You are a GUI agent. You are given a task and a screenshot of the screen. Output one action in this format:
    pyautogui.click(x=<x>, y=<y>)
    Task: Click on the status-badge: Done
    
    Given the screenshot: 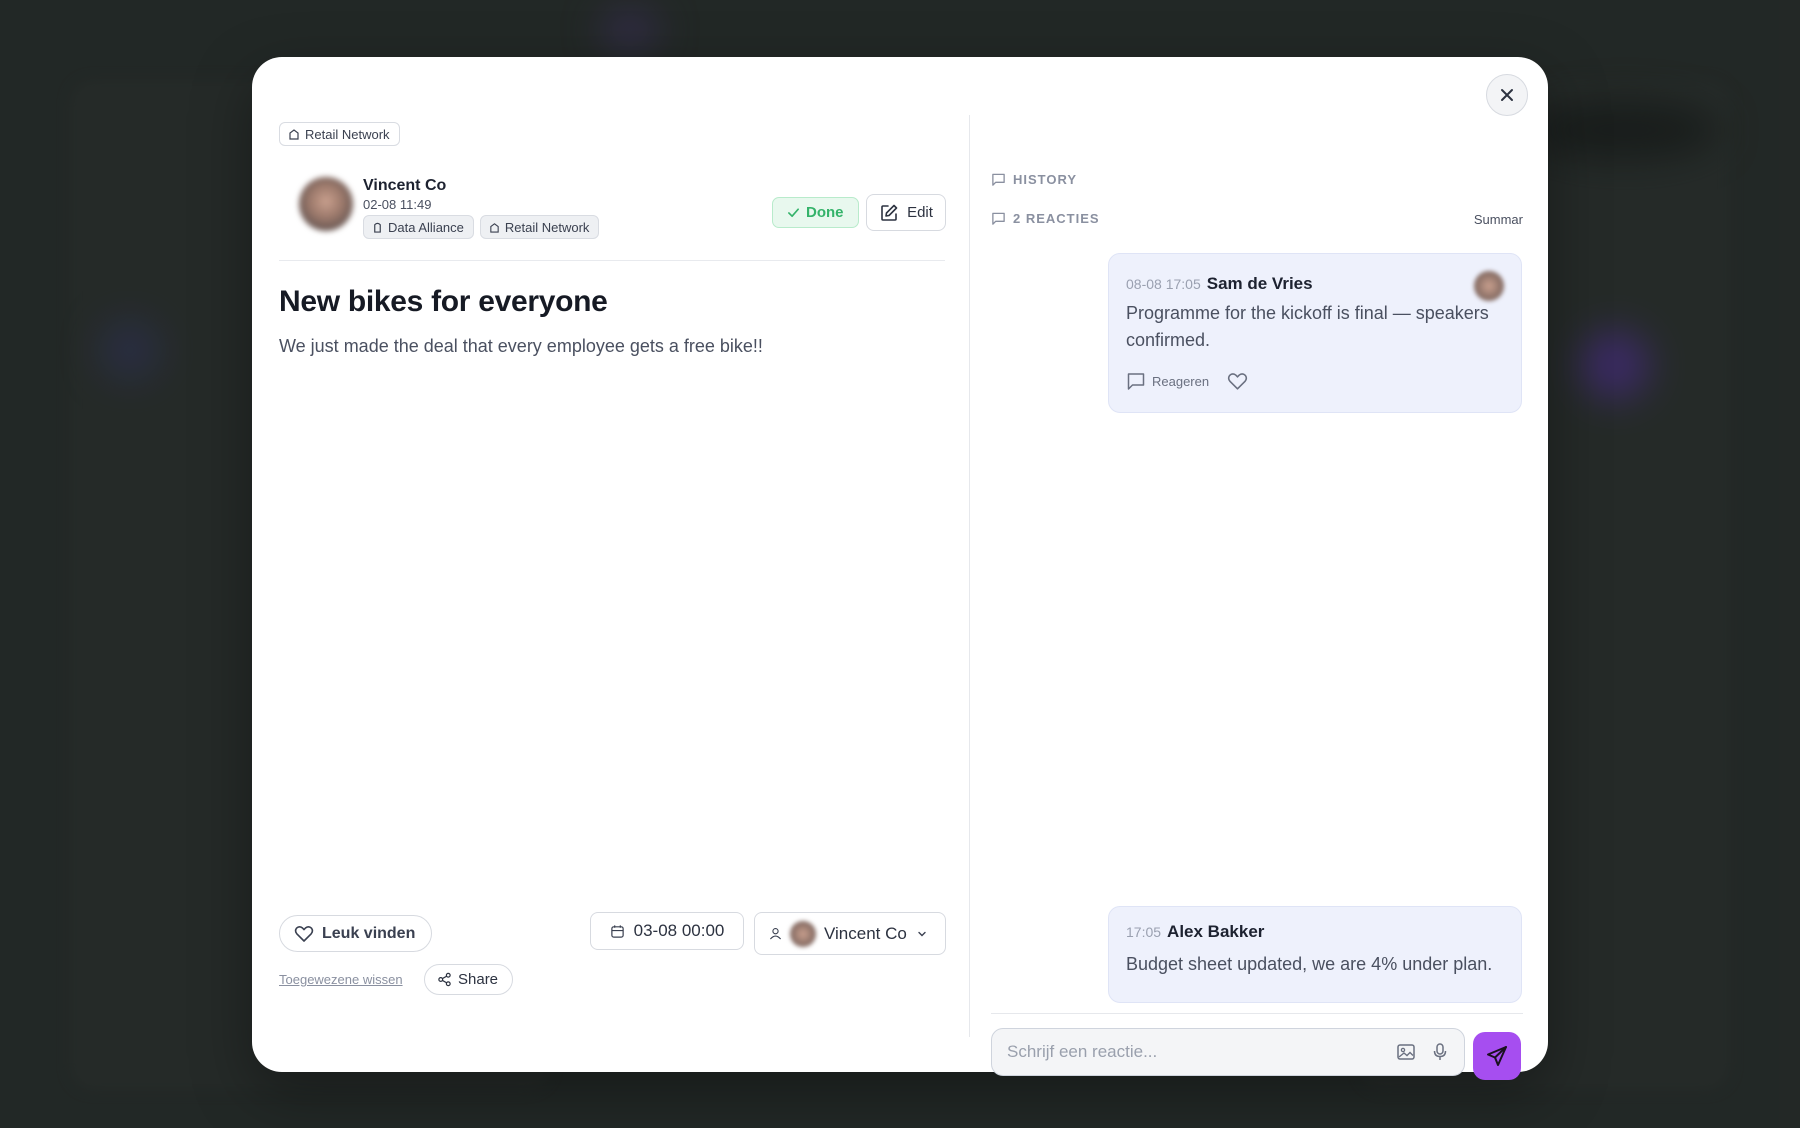 What is the action you would take?
    pyautogui.click(x=815, y=212)
    